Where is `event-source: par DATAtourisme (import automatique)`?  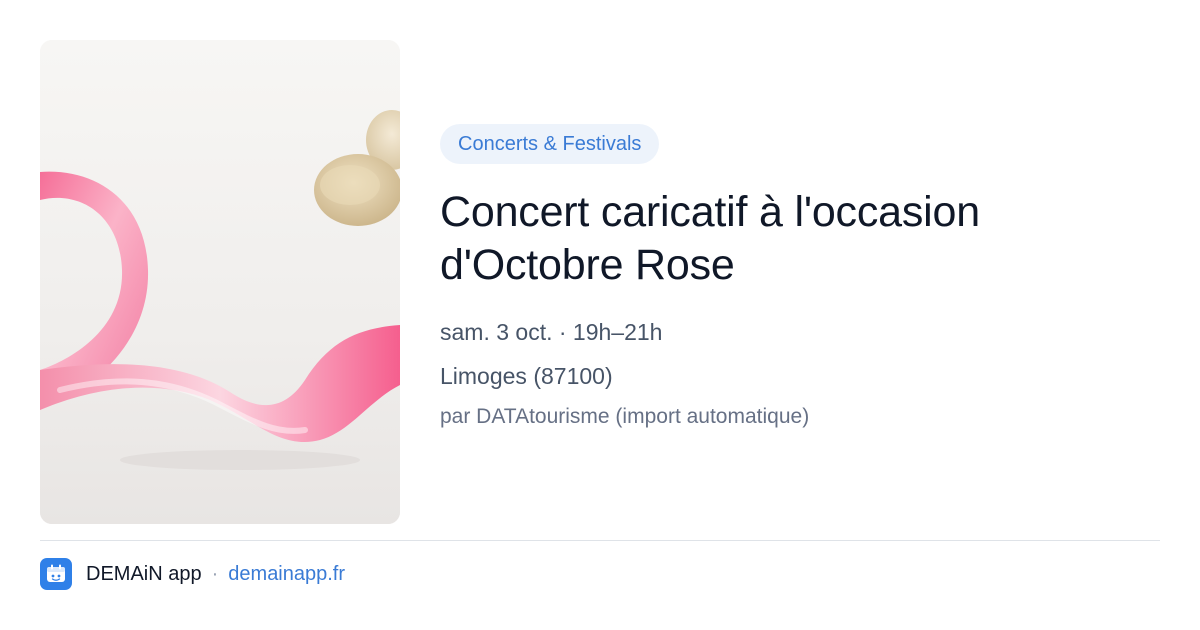 event-source: par DATAtourisme (import automatique) is located at coordinates (625, 416).